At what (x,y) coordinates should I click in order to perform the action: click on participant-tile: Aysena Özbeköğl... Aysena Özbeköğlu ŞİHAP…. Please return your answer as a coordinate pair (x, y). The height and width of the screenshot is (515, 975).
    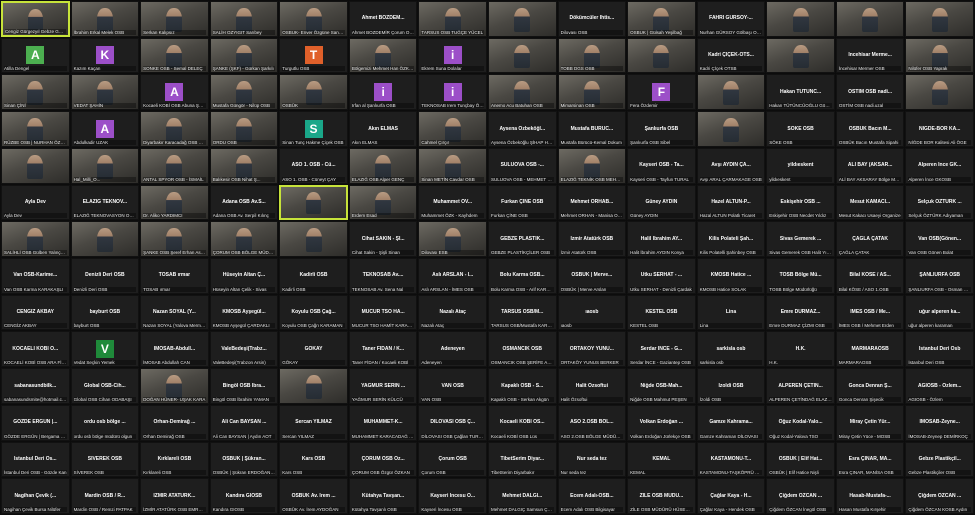
    Looking at the image, I should click on (522, 129).